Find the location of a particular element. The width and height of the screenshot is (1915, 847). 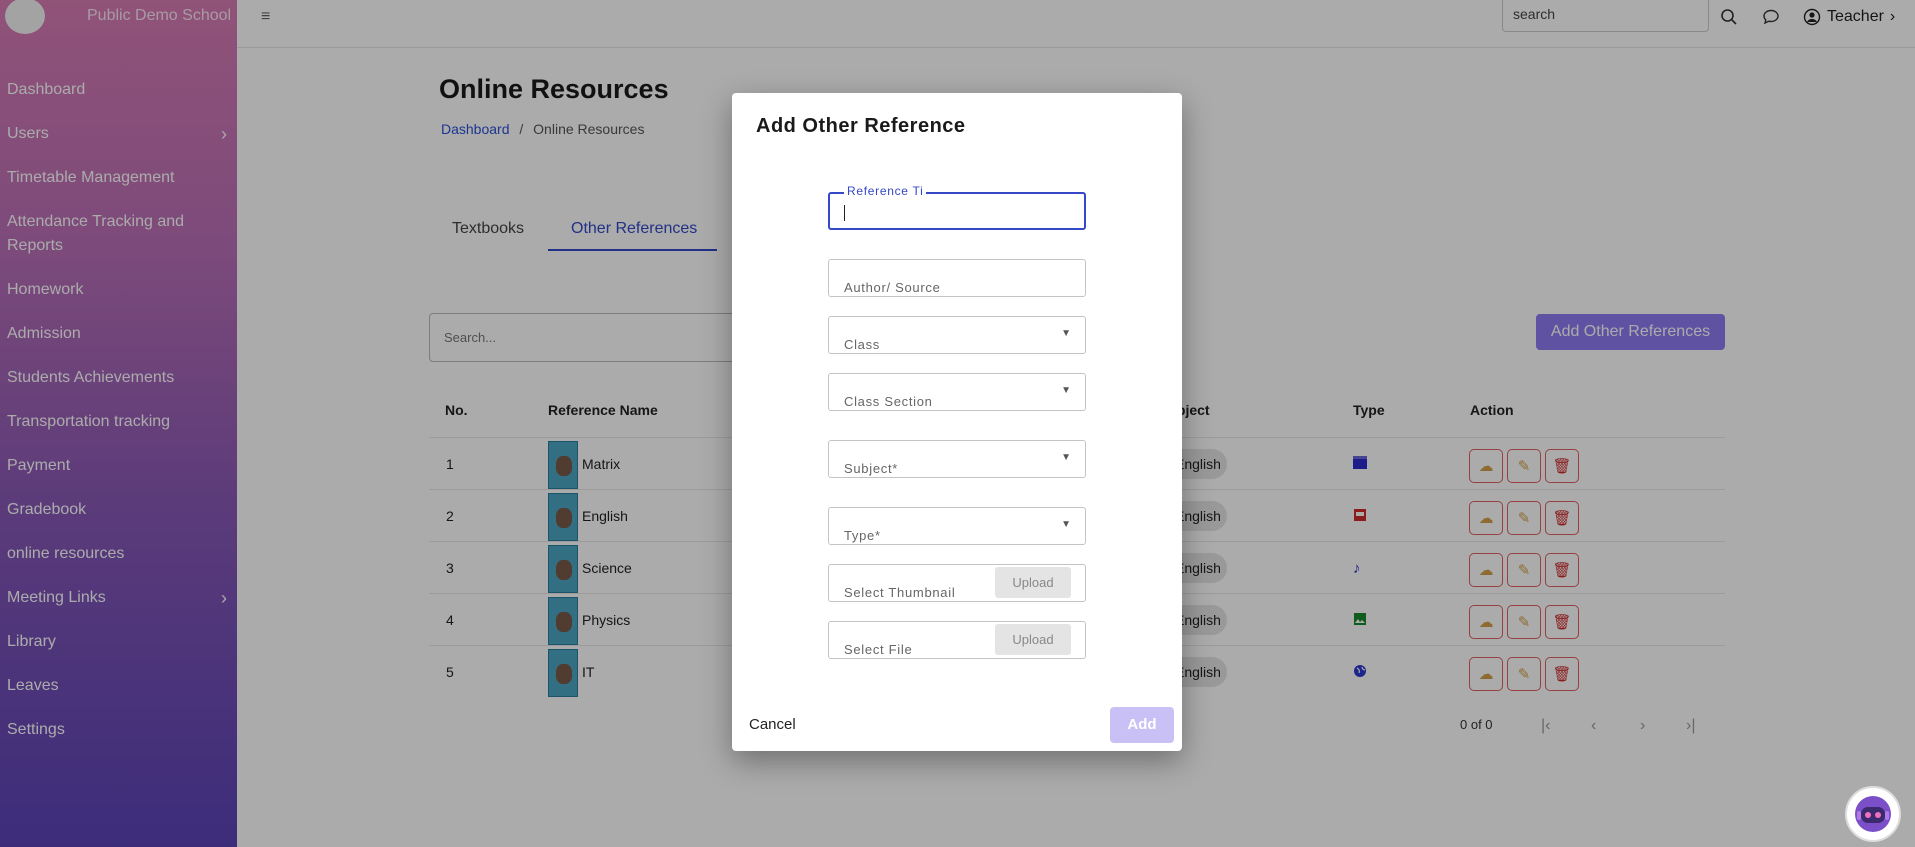

upload-file-button: Upload is located at coordinates (1033, 639).